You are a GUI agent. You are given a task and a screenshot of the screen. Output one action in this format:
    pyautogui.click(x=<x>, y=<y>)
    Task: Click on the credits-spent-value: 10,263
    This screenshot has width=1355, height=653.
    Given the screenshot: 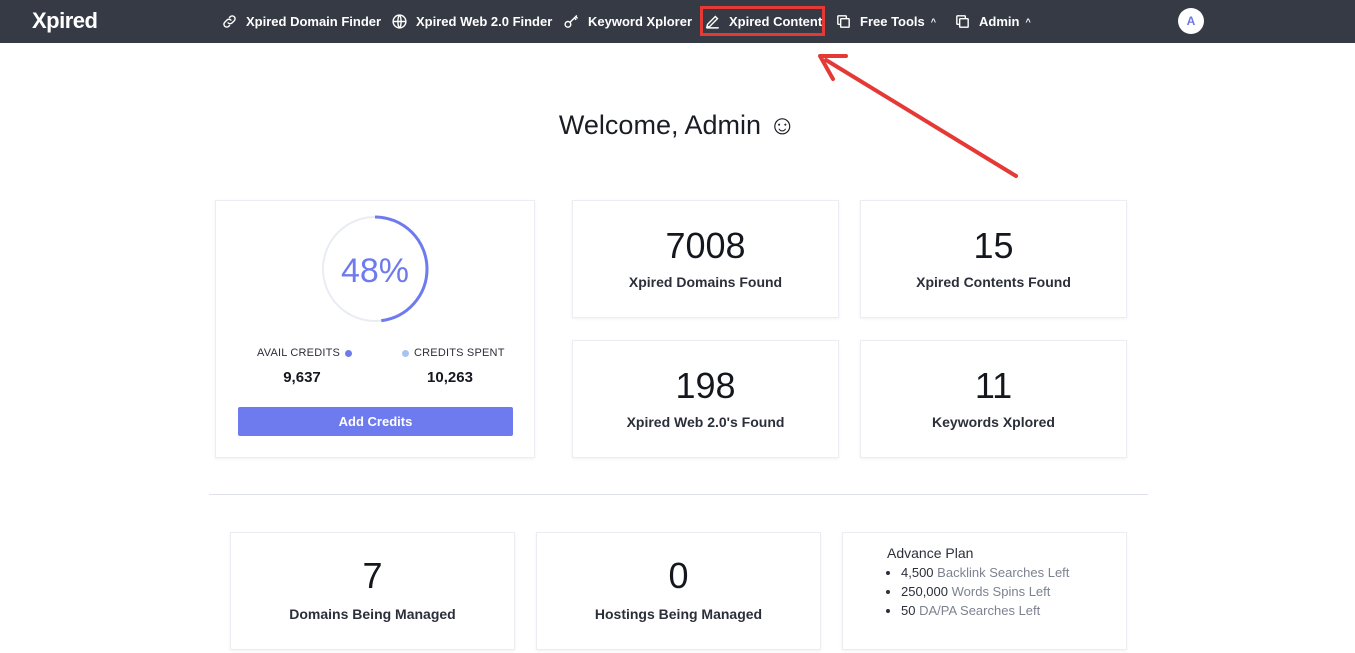 What is the action you would take?
    pyautogui.click(x=450, y=377)
    